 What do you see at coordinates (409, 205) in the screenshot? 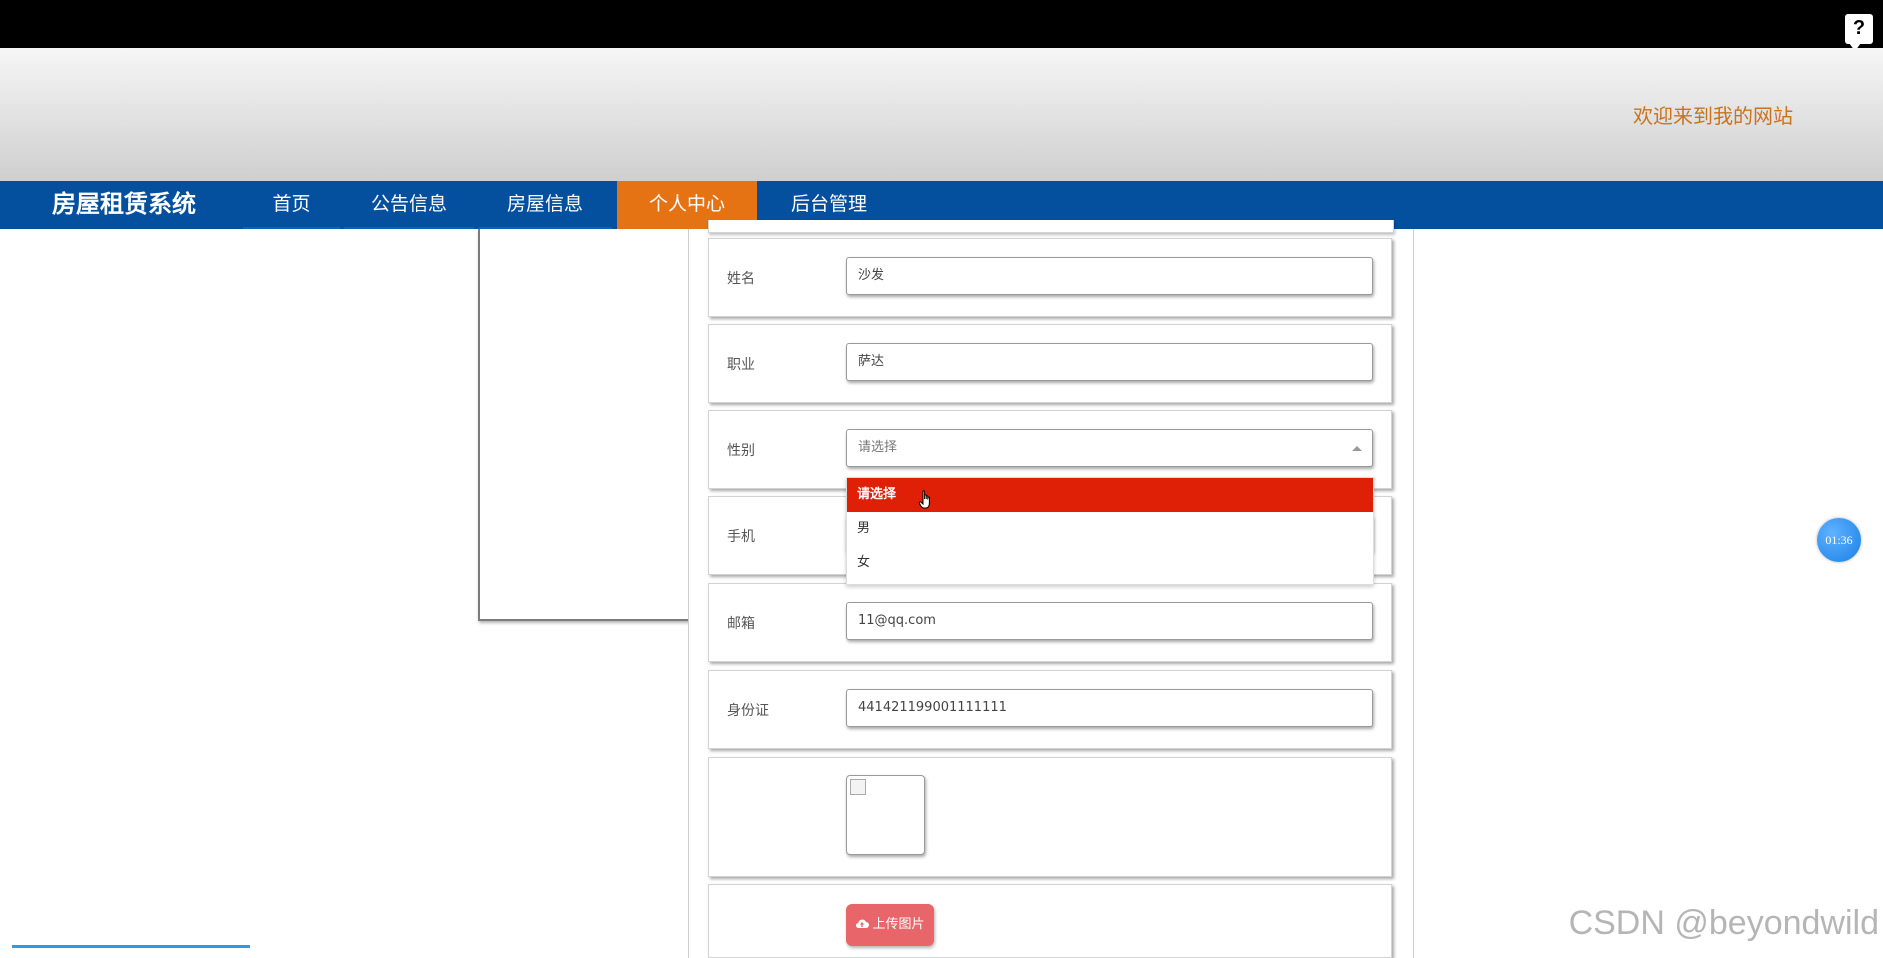
I see `nav-item-announcements: 公告信息` at bounding box center [409, 205].